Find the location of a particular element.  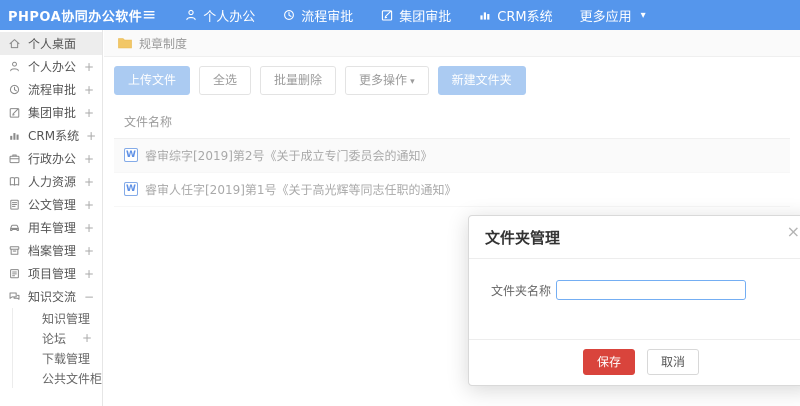

sidebar-item-public-file-cabinet: 公共文件柜 is located at coordinates (57, 378).